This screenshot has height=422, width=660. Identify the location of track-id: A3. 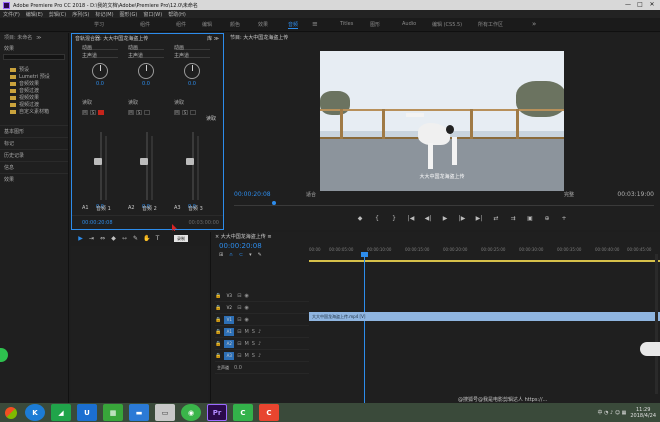
(229, 355).